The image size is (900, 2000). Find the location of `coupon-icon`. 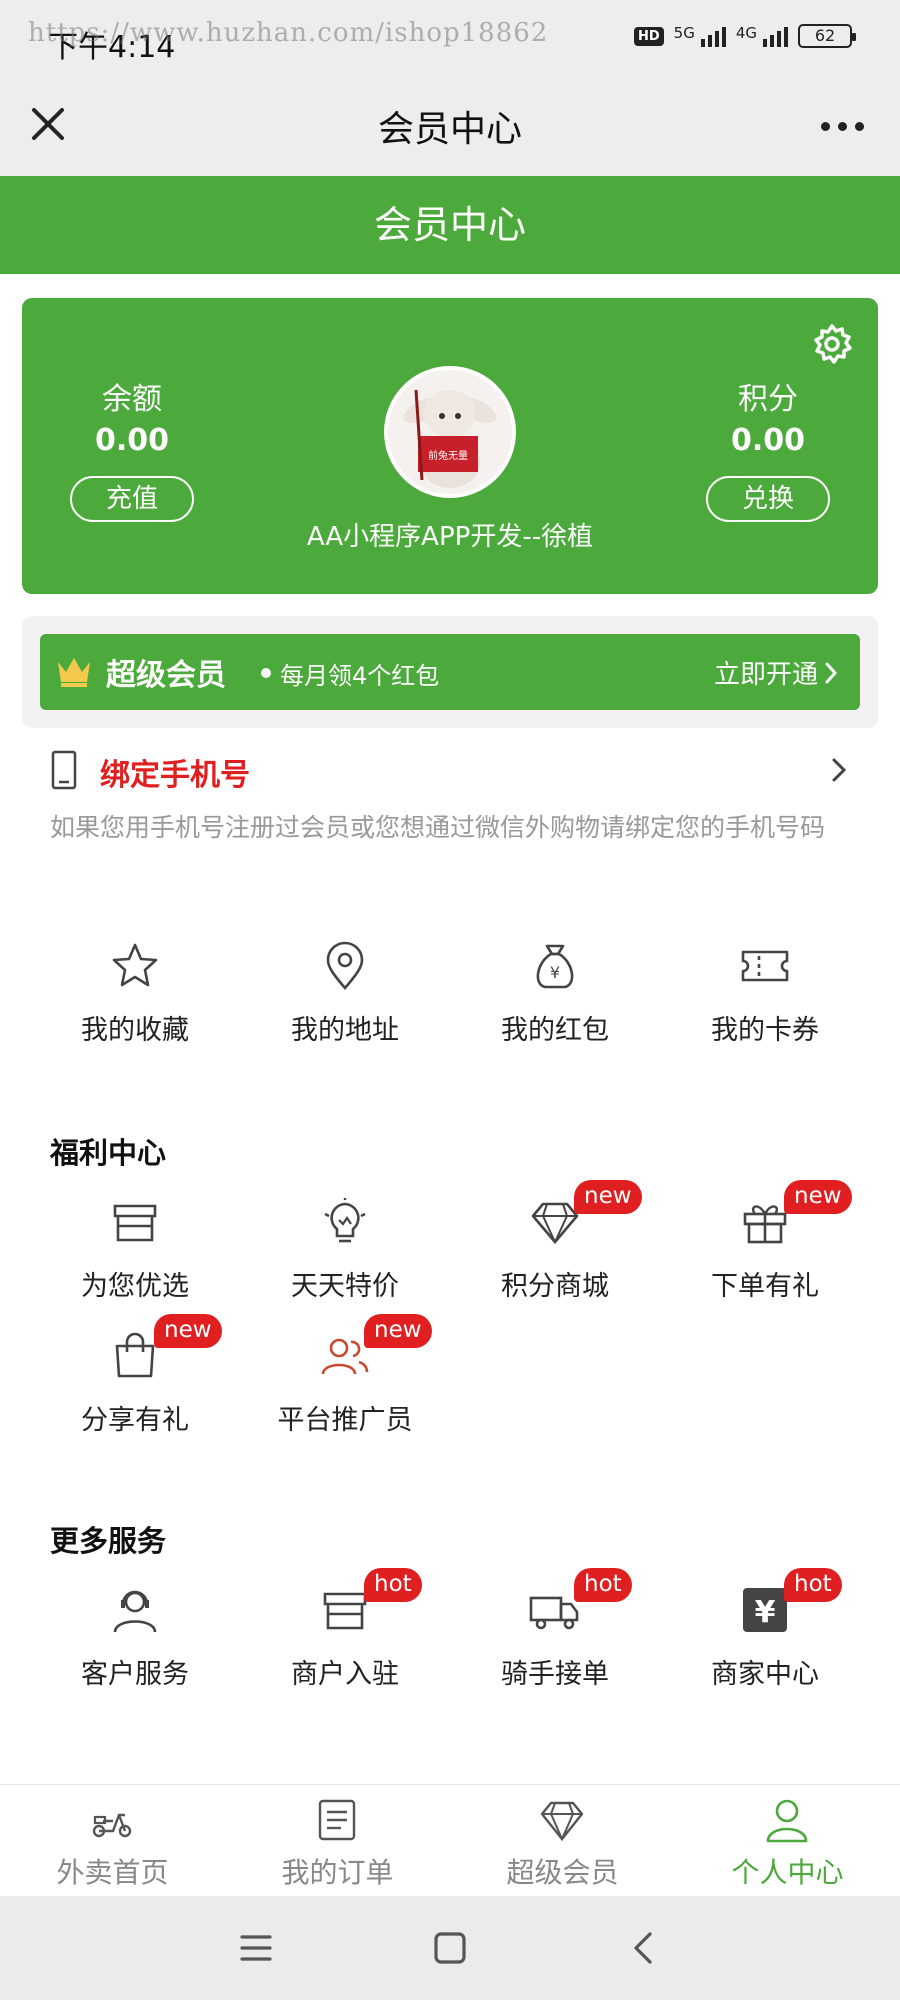

coupon-icon is located at coordinates (765, 966).